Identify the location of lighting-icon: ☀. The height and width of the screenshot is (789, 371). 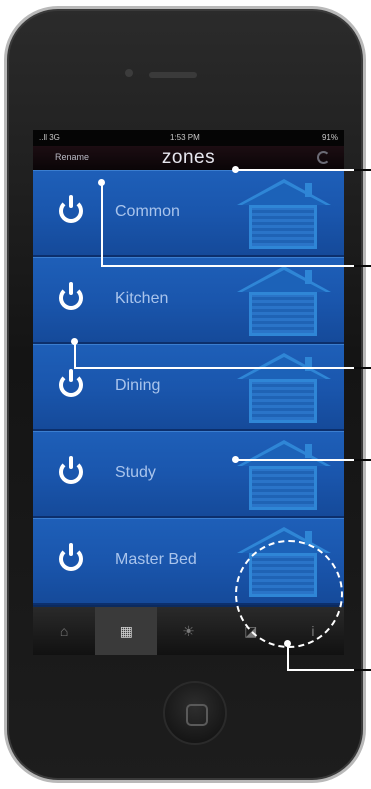
(188, 630).